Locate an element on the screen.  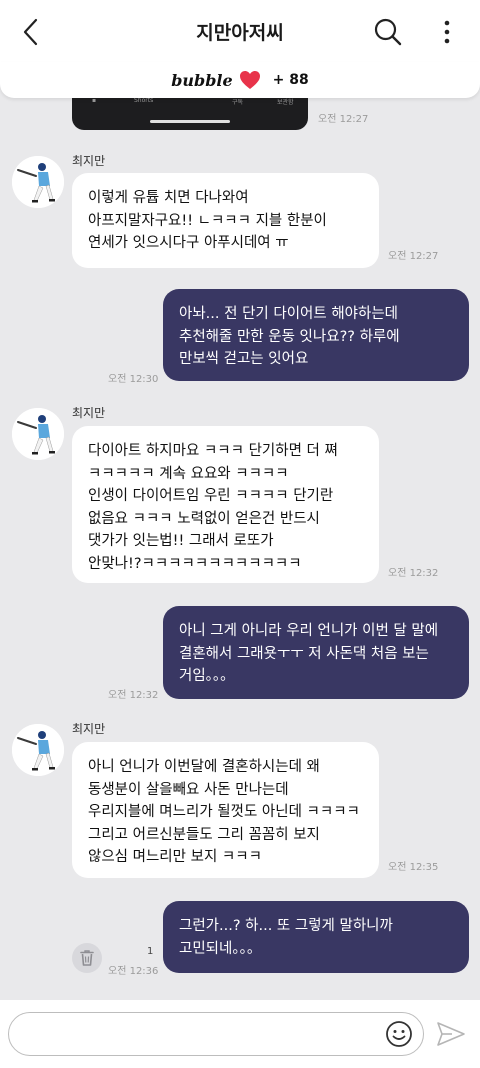
chevron-left-icon is located at coordinates (30, 32).